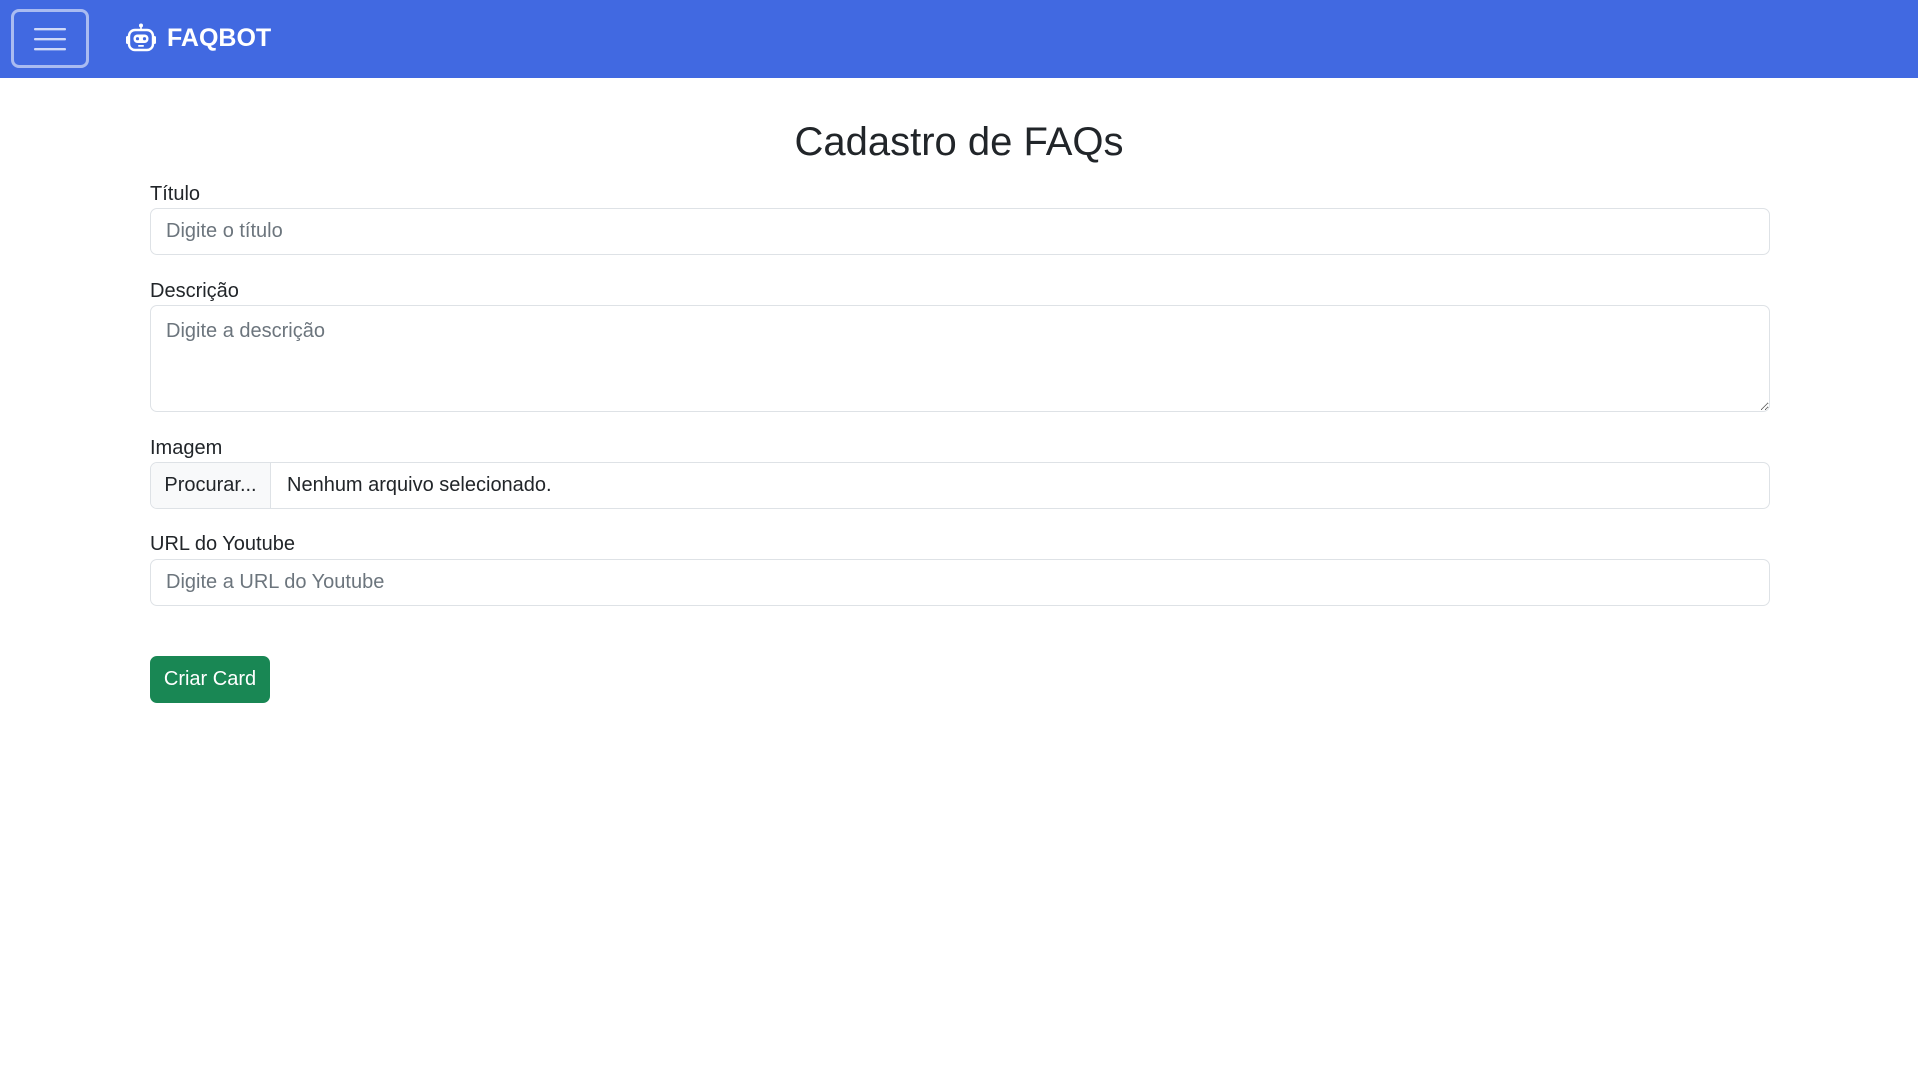 Image resolution: width=1918 pixels, height=1078 pixels. Describe the element at coordinates (175, 194) in the screenshot. I see `titulo-label: Título` at that location.